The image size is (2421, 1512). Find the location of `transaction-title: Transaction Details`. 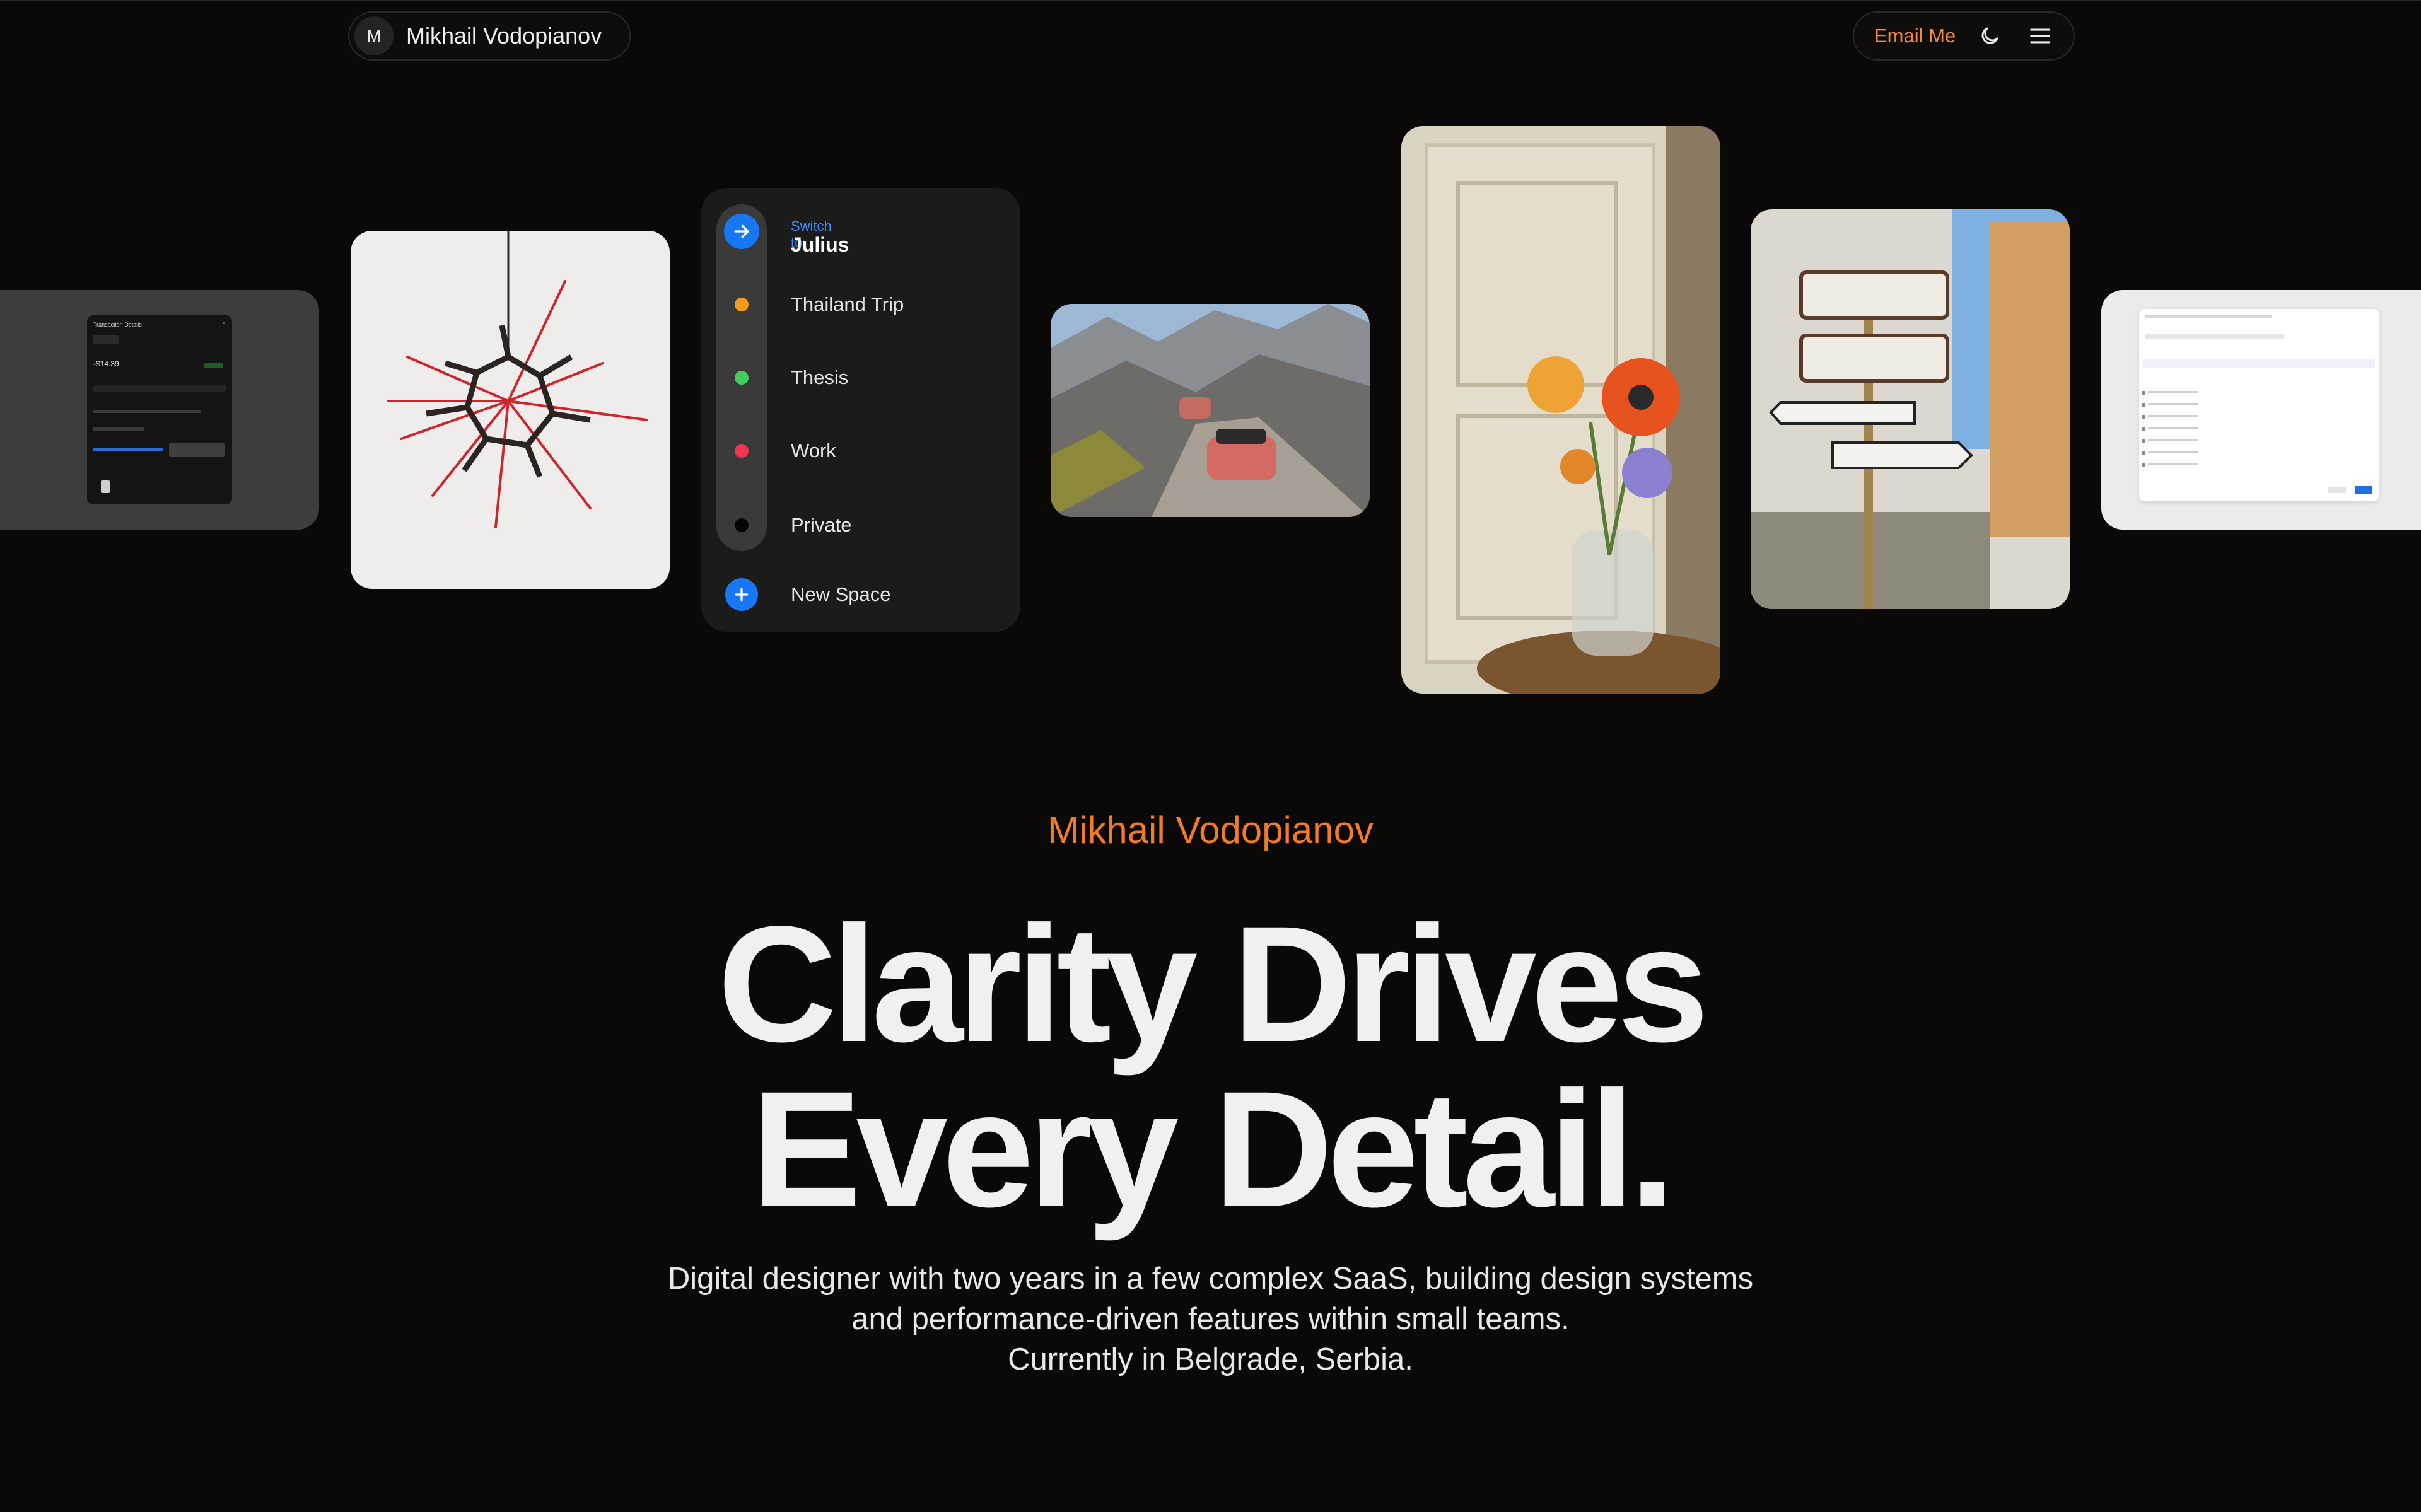

transaction-title: Transaction Details is located at coordinates (117, 325).